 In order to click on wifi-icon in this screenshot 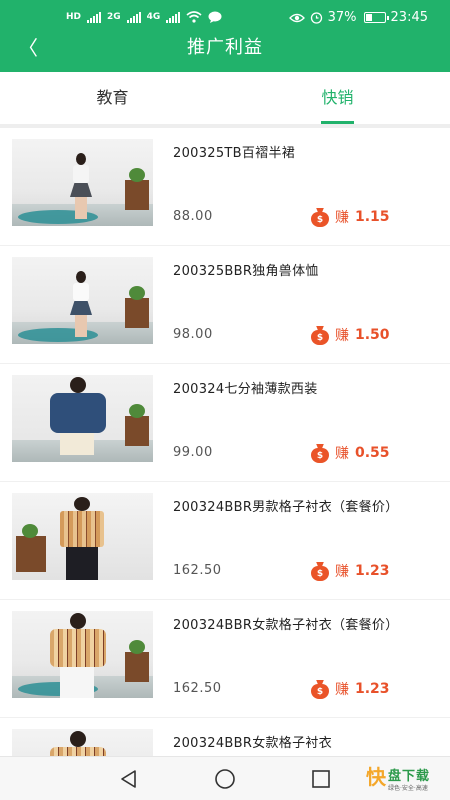, I will do `click(194, 17)`.